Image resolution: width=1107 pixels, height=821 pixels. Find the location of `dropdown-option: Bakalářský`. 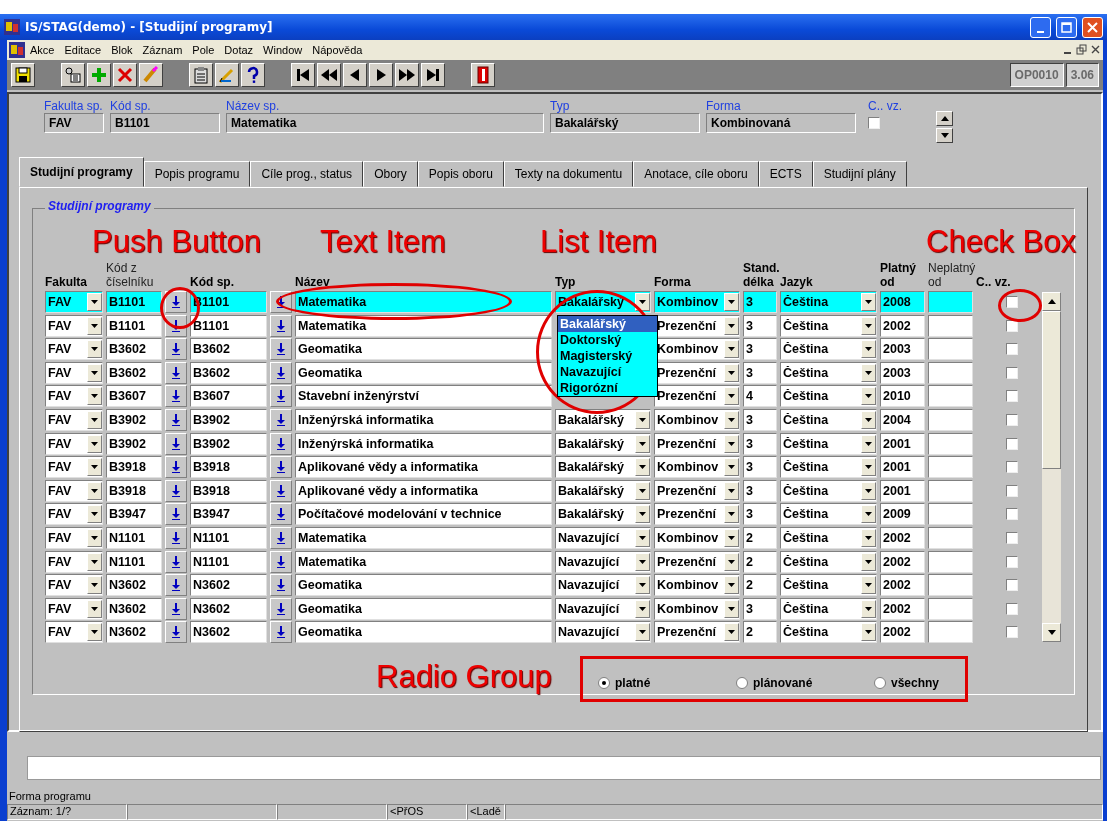

dropdown-option: Bakalářský is located at coordinates (607, 324).